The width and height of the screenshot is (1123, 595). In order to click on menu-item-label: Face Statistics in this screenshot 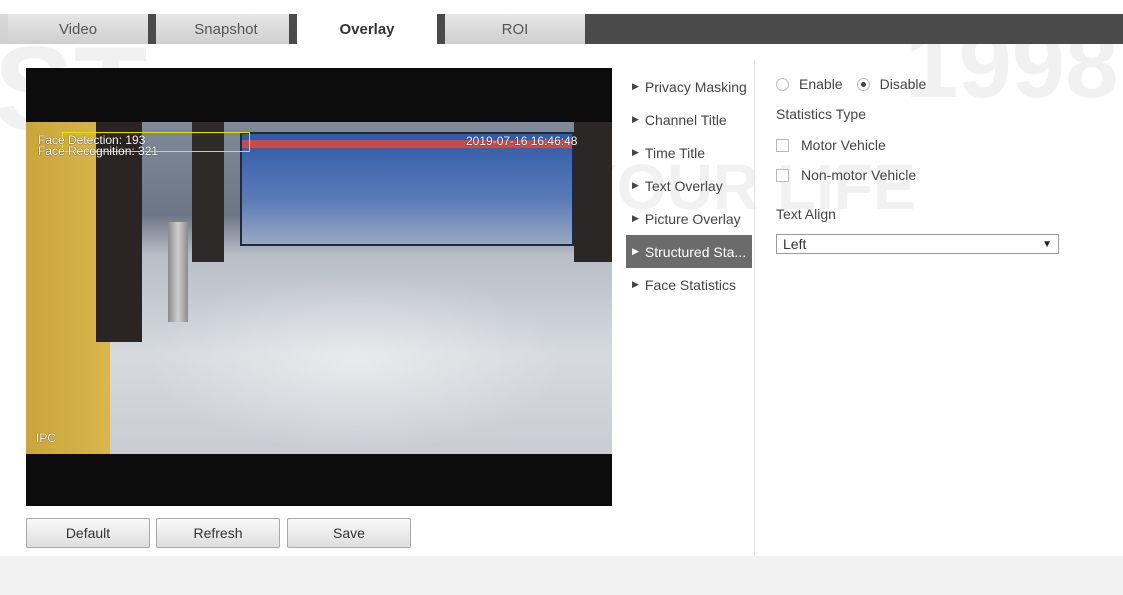, I will do `click(690, 284)`.